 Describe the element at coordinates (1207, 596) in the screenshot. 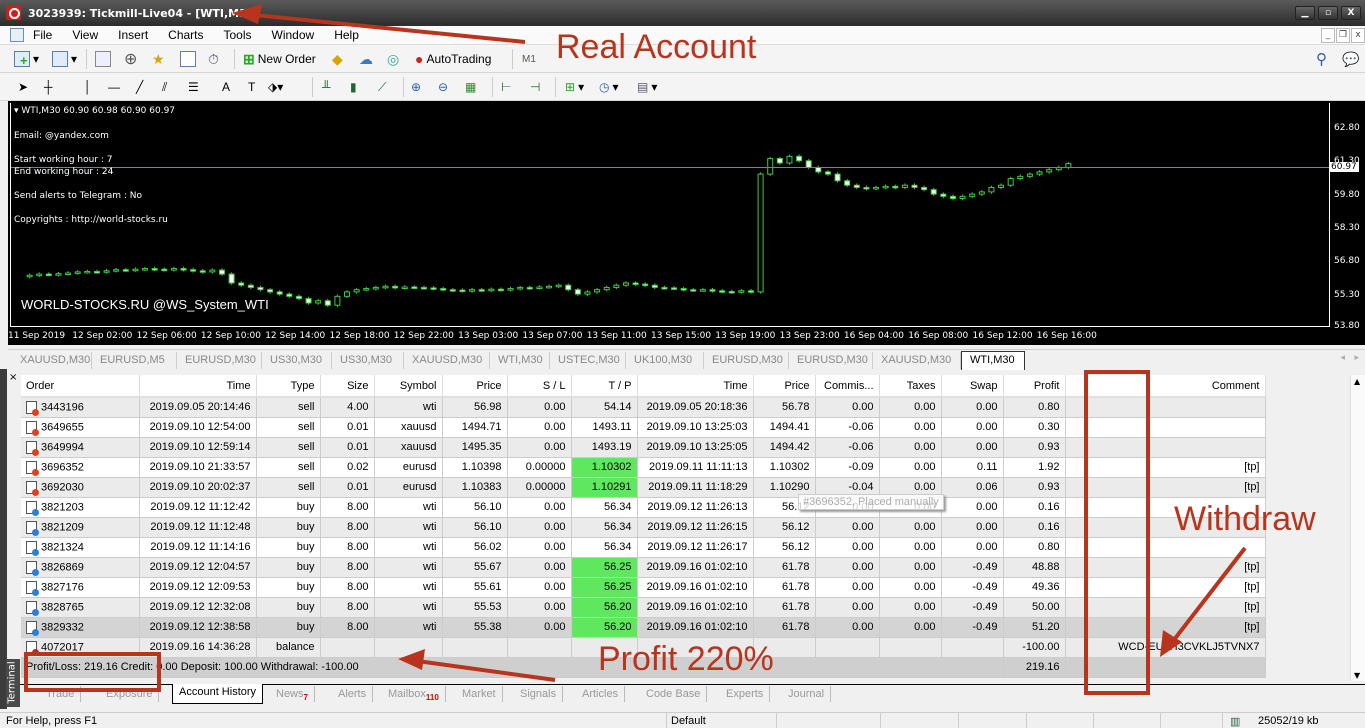

I see `arrow-withdraw` at that location.